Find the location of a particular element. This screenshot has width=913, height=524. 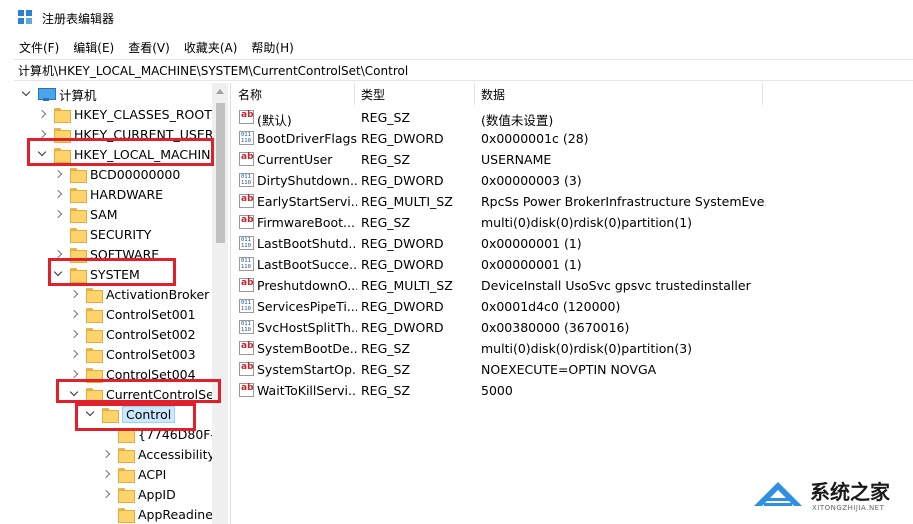

tree-node: HARDWARE is located at coordinates (107, 194).